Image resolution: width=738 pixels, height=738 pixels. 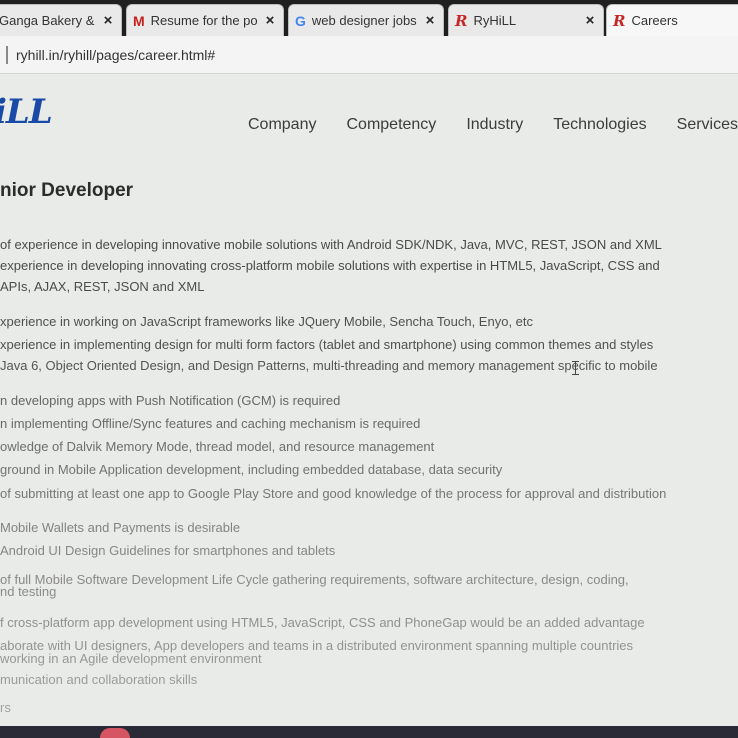 I want to click on nav-competency: Competency, so click(x=391, y=125).